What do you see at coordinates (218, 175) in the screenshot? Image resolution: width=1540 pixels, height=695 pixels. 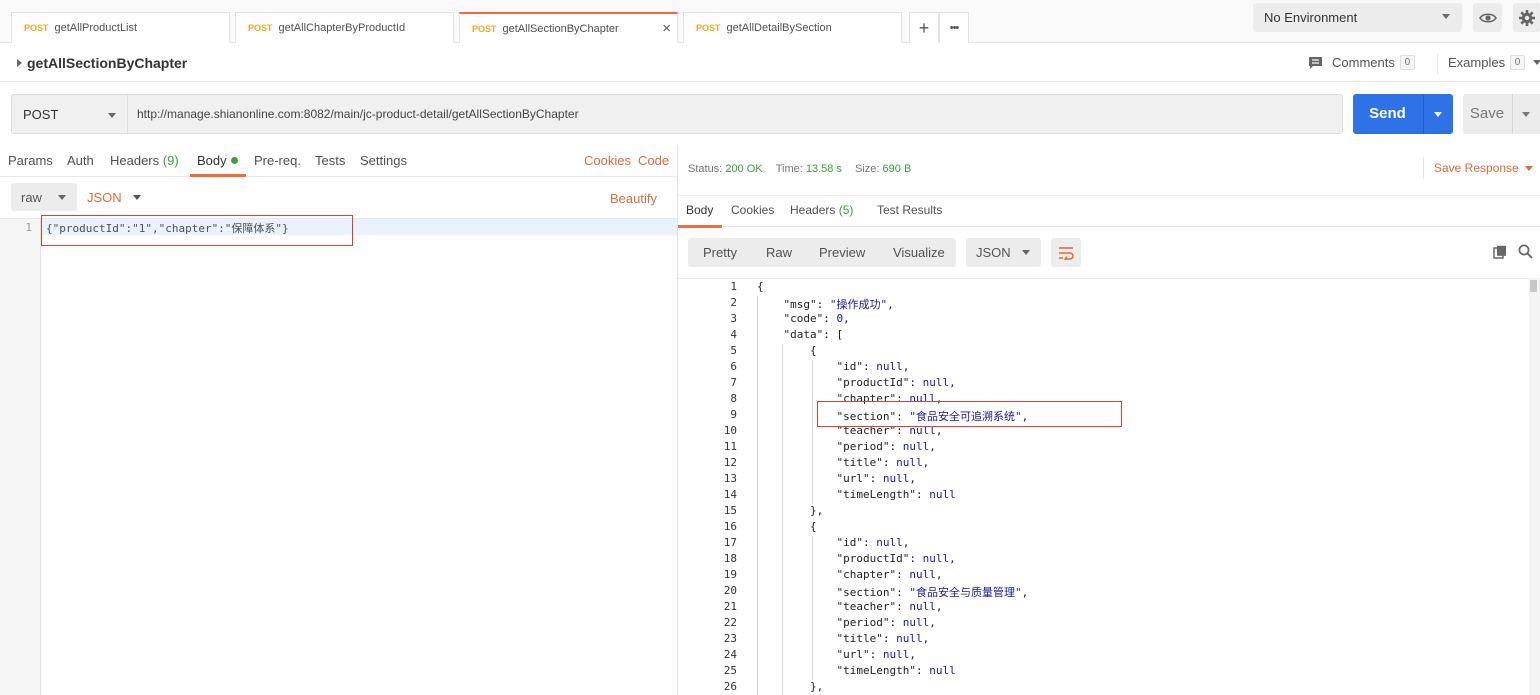 I see `active-tab-indicator` at bounding box center [218, 175].